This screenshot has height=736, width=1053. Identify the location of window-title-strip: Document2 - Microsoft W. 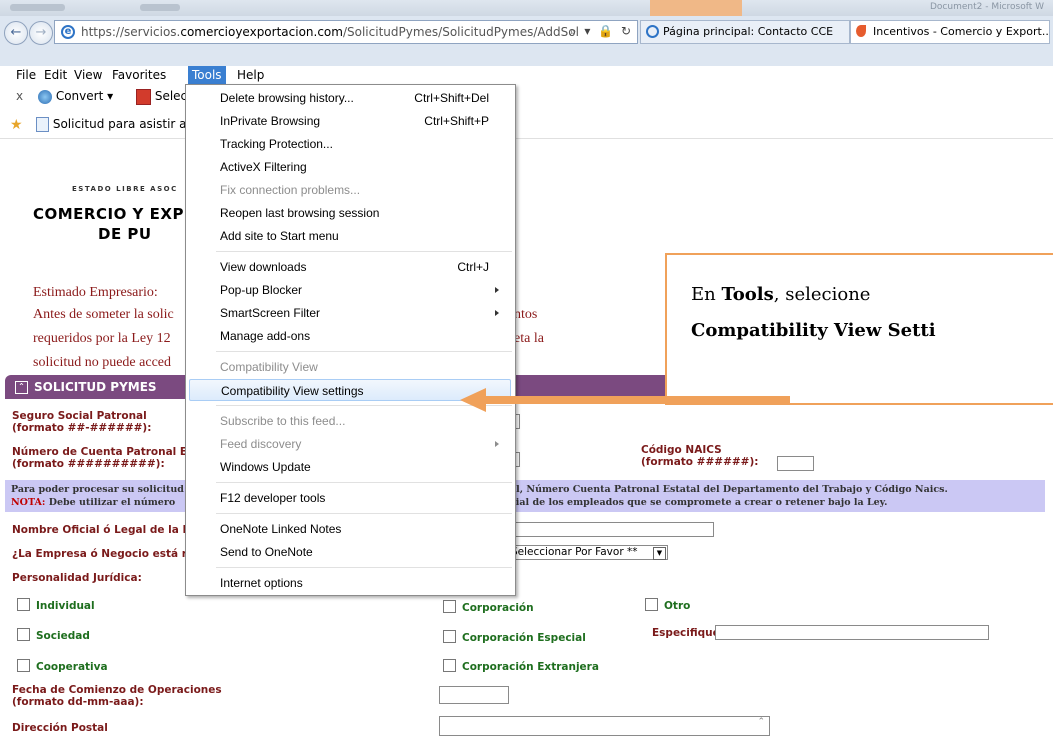
(526, 8).